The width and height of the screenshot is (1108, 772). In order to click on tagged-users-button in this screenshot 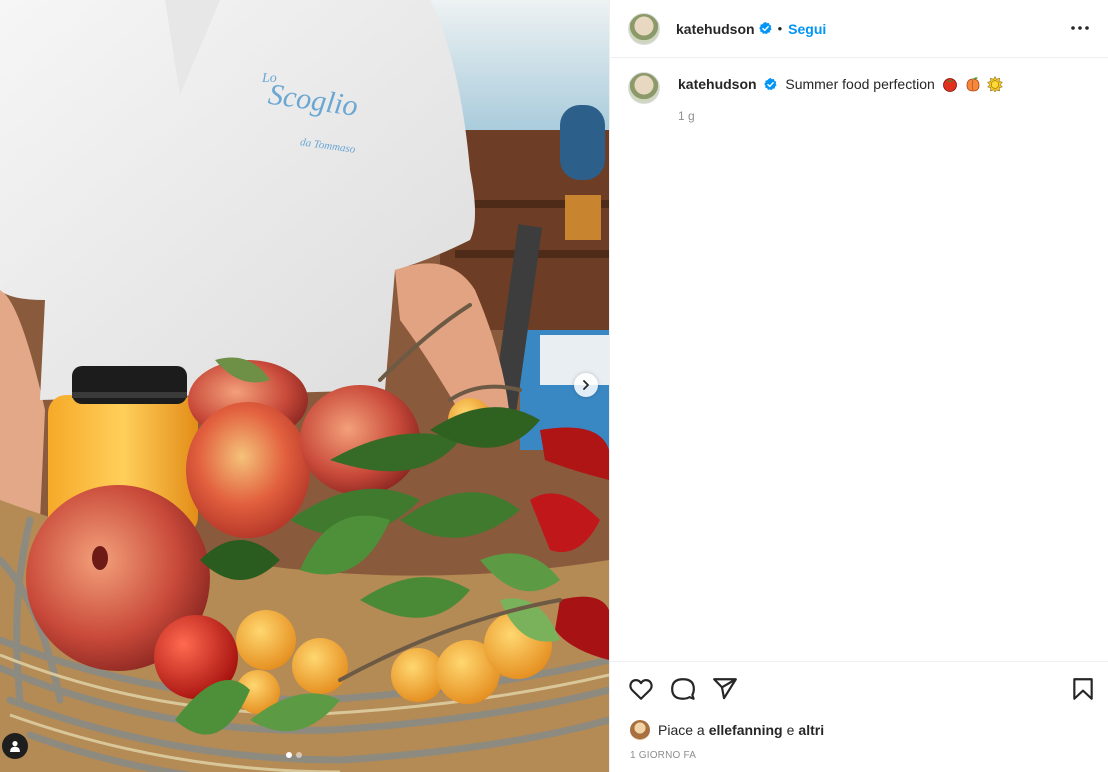, I will do `click(15, 746)`.